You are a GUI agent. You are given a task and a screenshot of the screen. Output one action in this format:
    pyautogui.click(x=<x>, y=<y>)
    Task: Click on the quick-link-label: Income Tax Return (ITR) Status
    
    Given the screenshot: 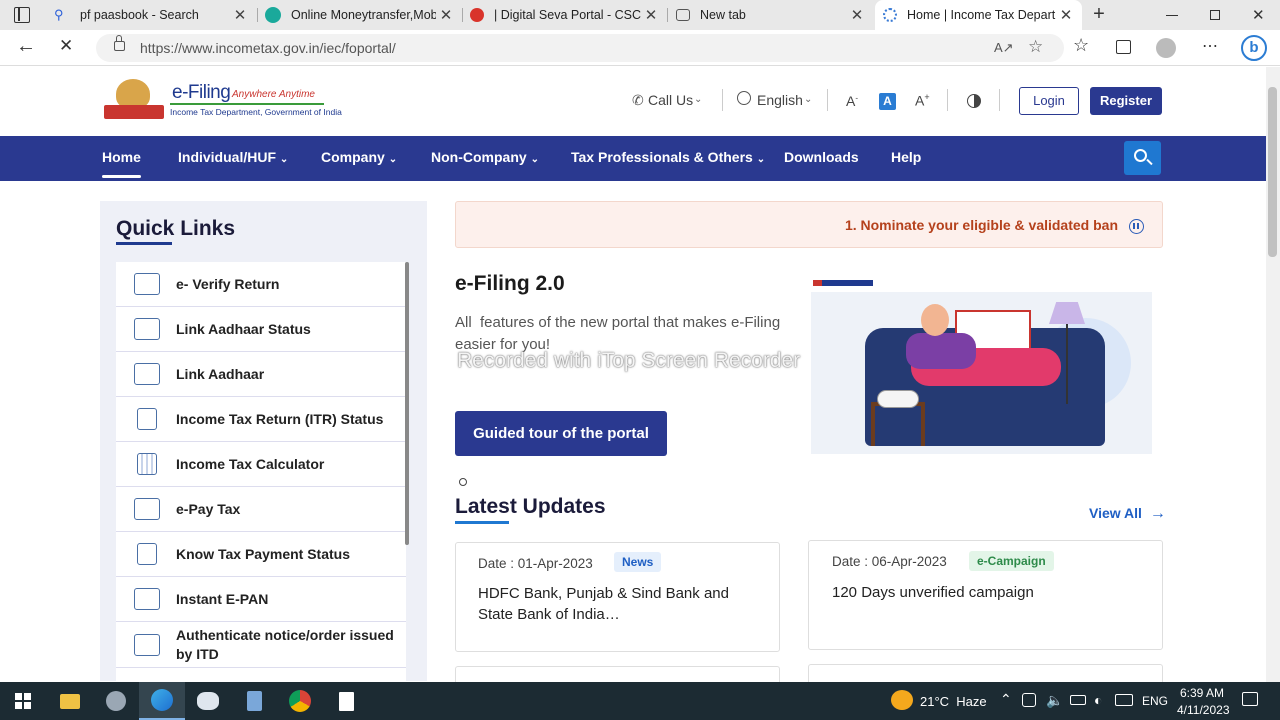 What is the action you would take?
    pyautogui.click(x=280, y=418)
    